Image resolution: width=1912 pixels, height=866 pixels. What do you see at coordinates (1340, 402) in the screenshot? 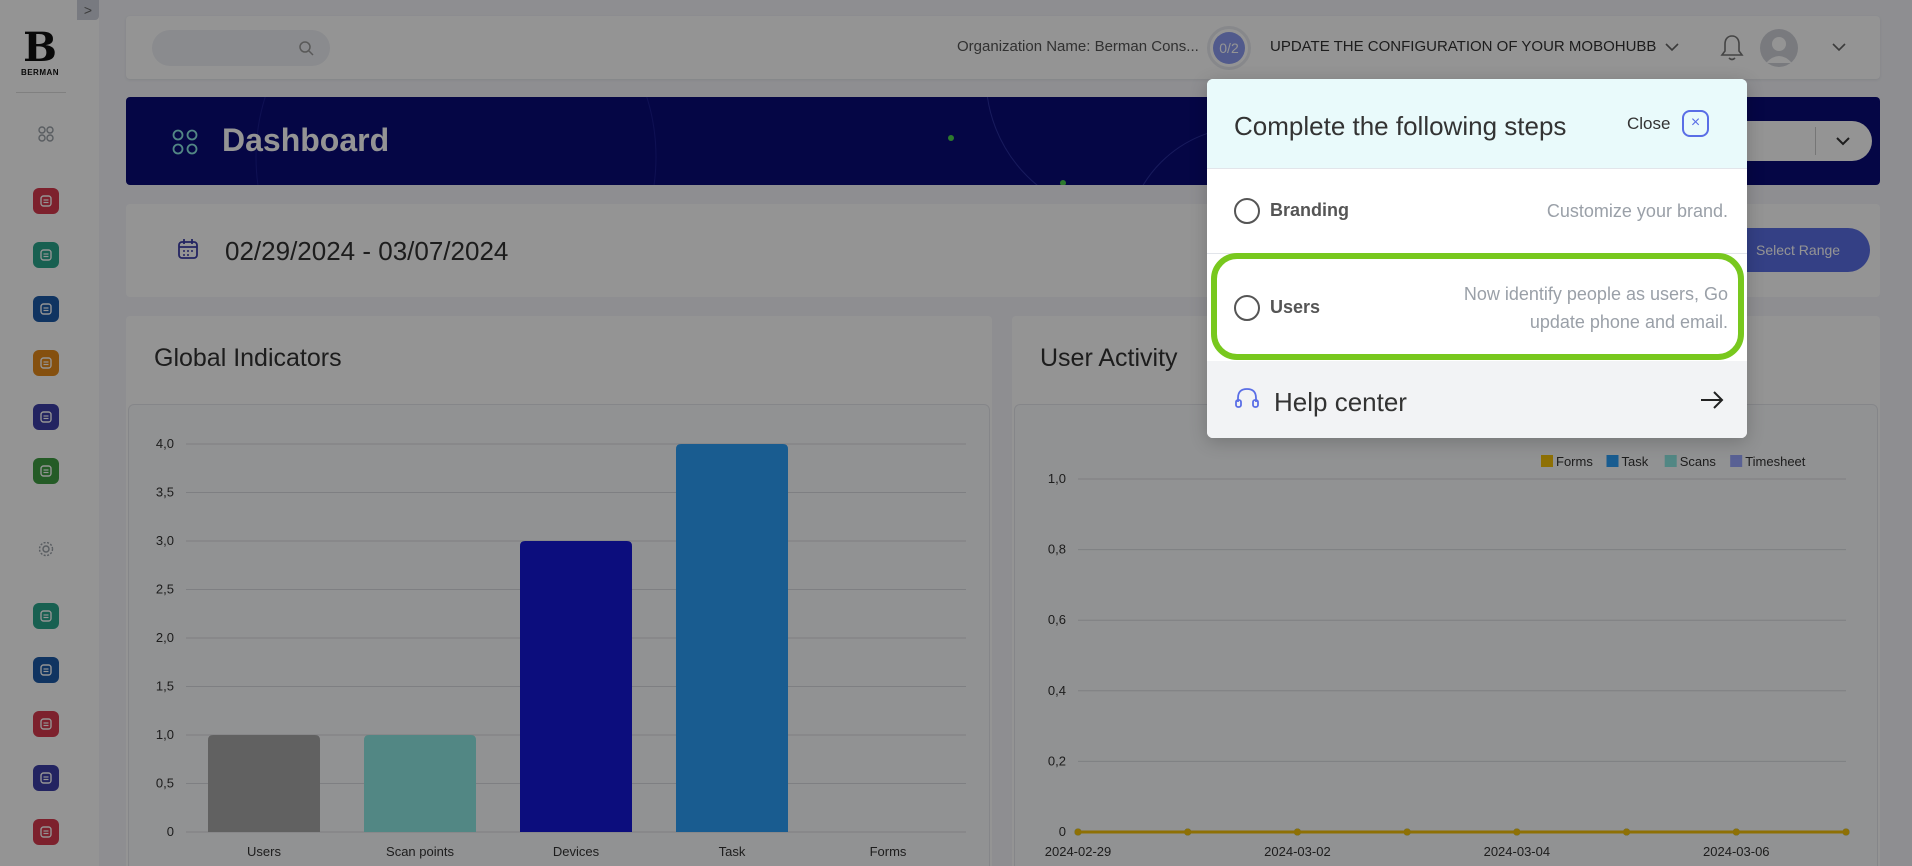
I see `help-center-label: Help center` at bounding box center [1340, 402].